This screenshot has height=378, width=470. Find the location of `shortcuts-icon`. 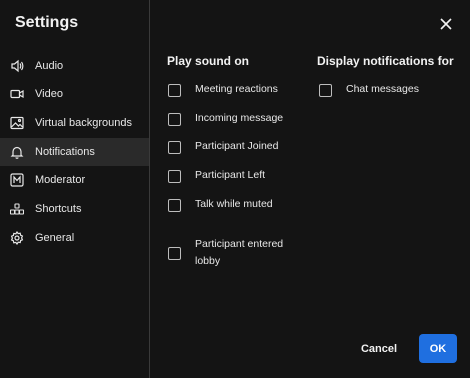

shortcuts-icon is located at coordinates (17, 209).